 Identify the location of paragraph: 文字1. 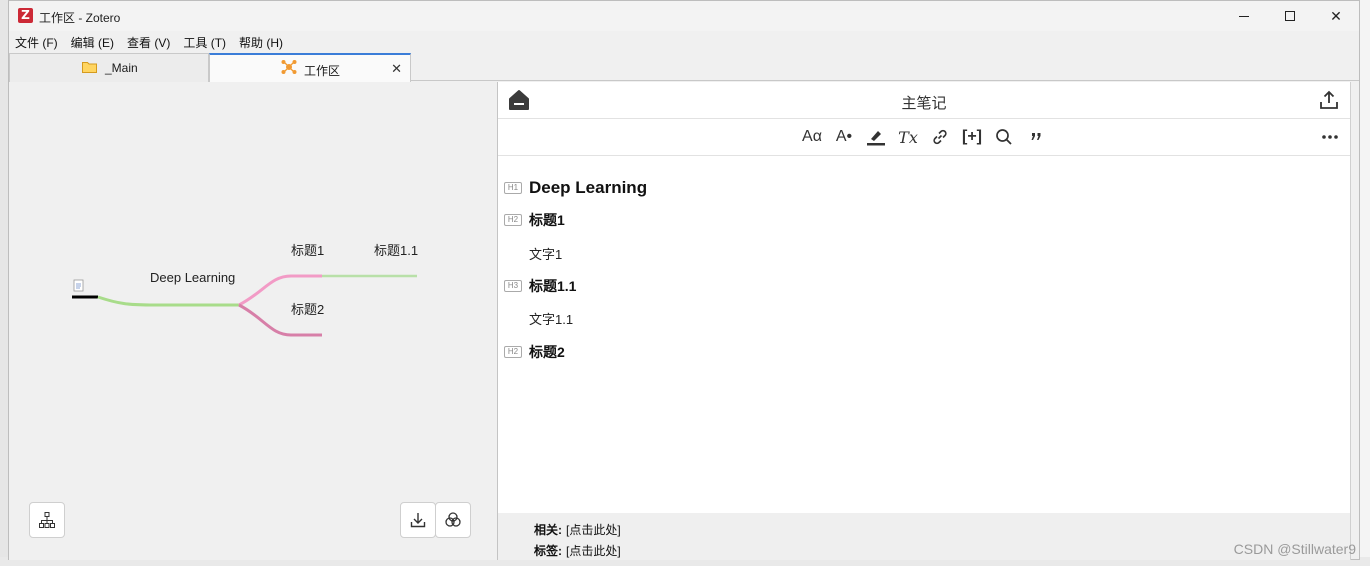
(546, 254).